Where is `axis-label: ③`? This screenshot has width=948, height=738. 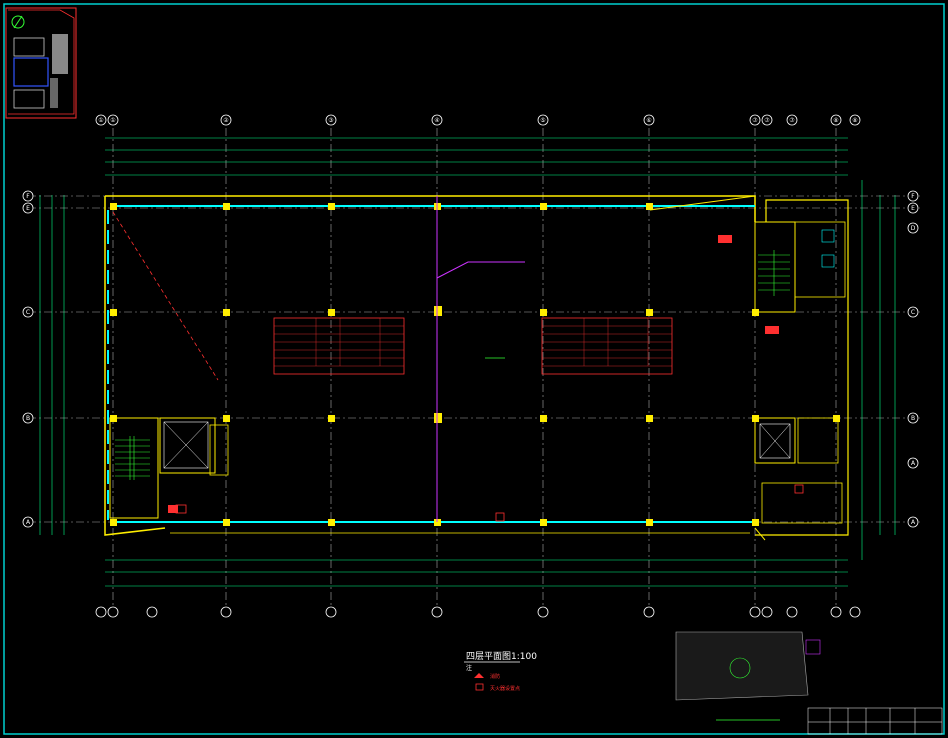
axis-label: ③ is located at coordinates (330, 120).